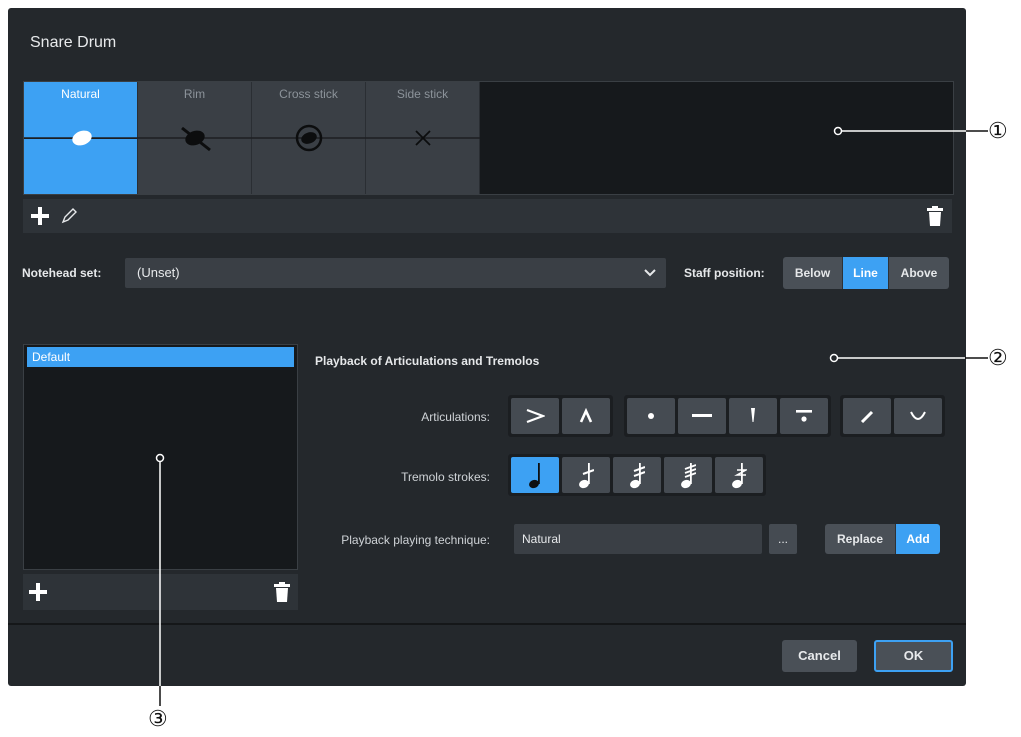  Describe the element at coordinates (998, 357) in the screenshot. I see `callout-2: ②` at that location.